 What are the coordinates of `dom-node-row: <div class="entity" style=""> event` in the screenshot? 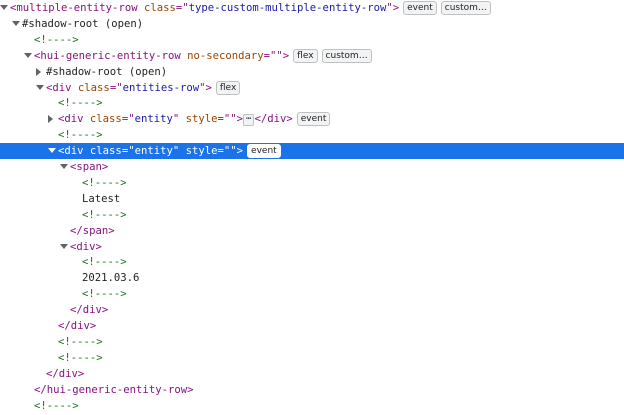 It's located at (312, 151).